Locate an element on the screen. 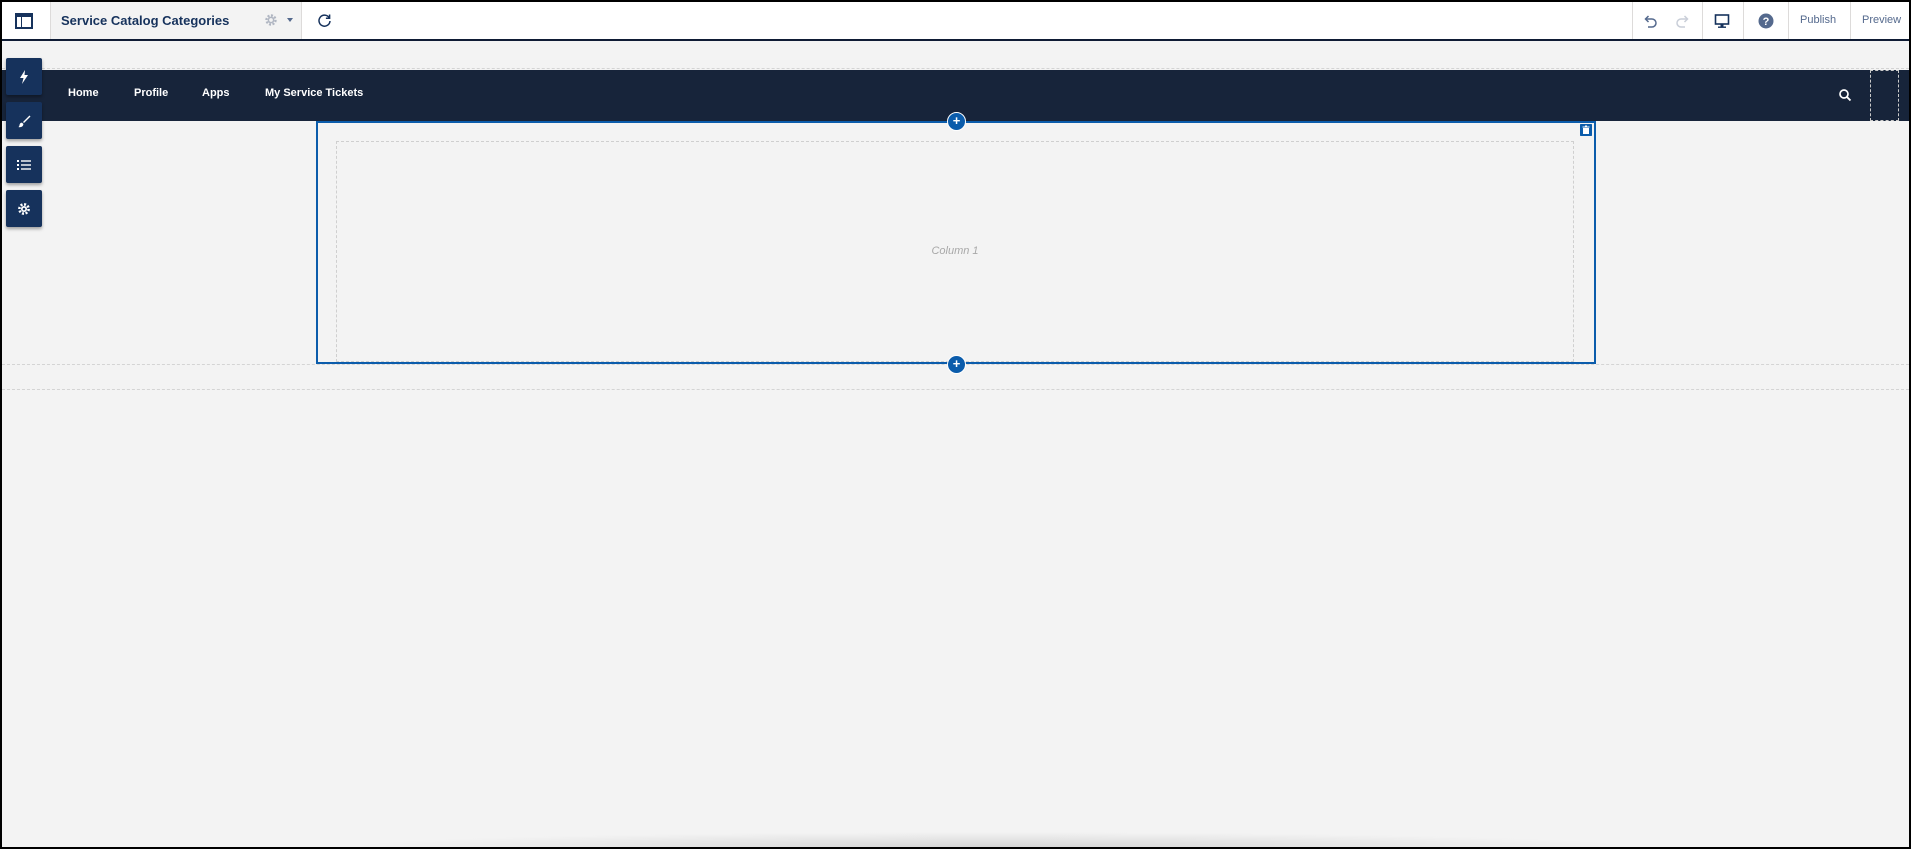 This screenshot has height=849, width=1911. chevron-down-icon is located at coordinates (290, 20).